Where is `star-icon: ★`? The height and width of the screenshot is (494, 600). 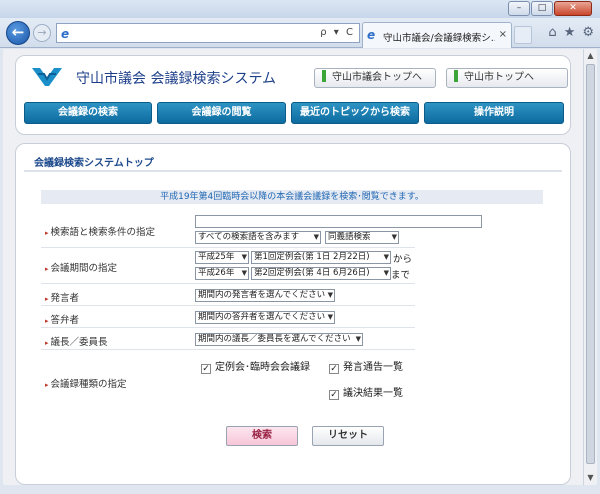 star-icon: ★ is located at coordinates (570, 32).